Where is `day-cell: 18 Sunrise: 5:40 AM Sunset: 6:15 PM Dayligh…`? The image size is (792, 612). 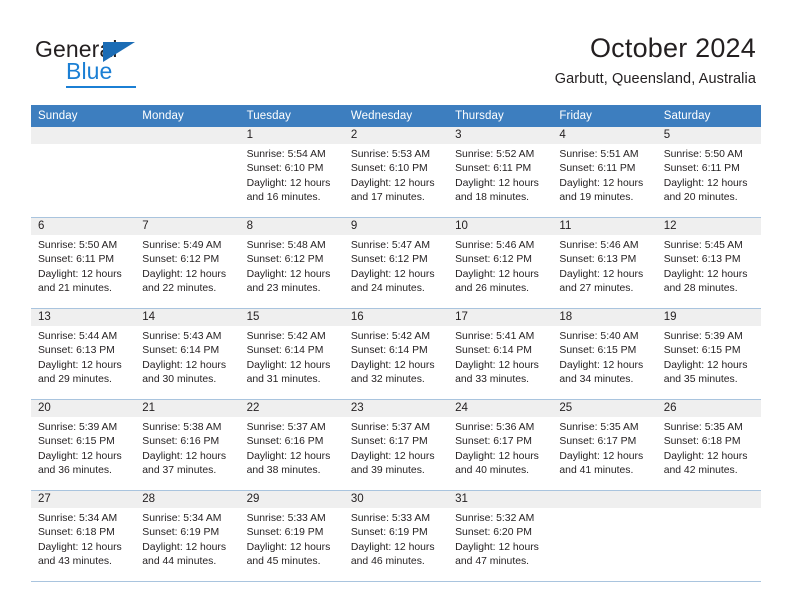
day-cell: 18 Sunrise: 5:40 AM Sunset: 6:15 PM Dayligh… is located at coordinates (604, 354).